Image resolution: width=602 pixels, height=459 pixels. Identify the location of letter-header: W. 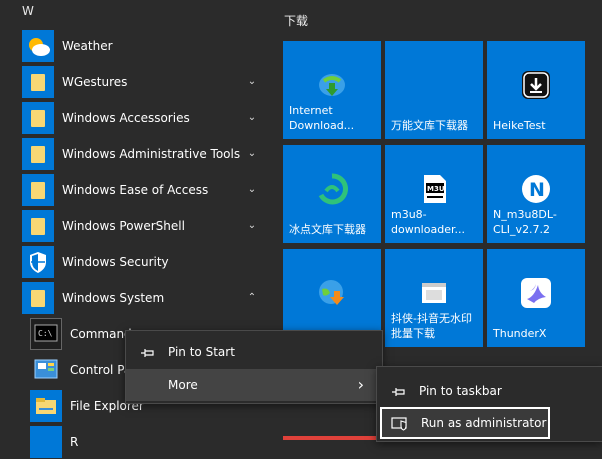
(28, 11).